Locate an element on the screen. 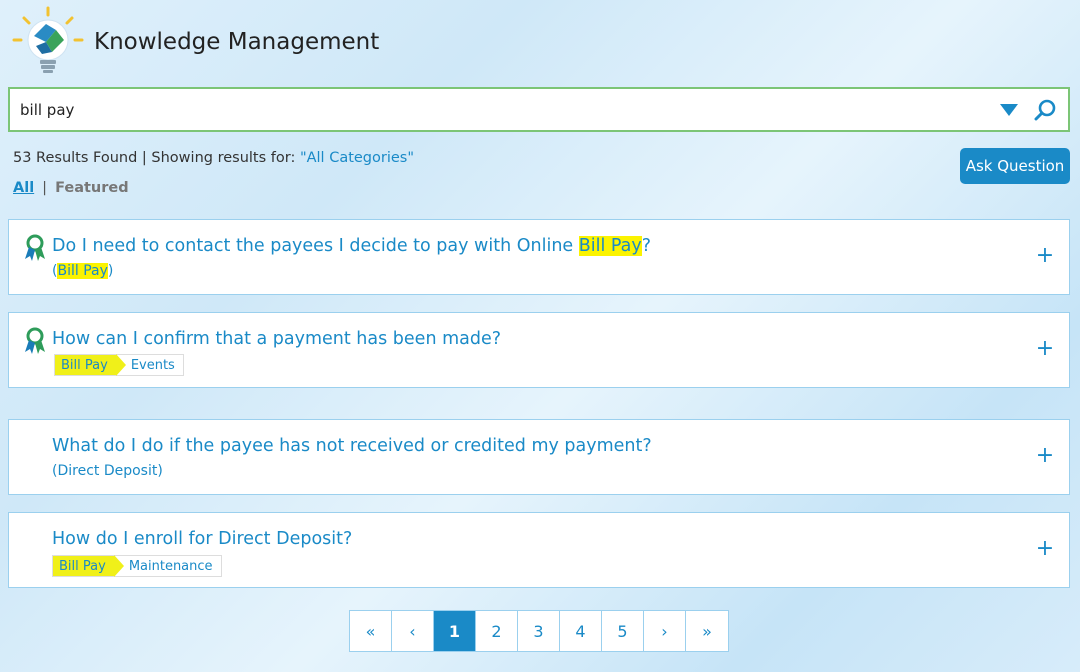 This screenshot has height=672, width=1080. tag-breadcrumb: Bill Pay Maintenance is located at coordinates (137, 566).